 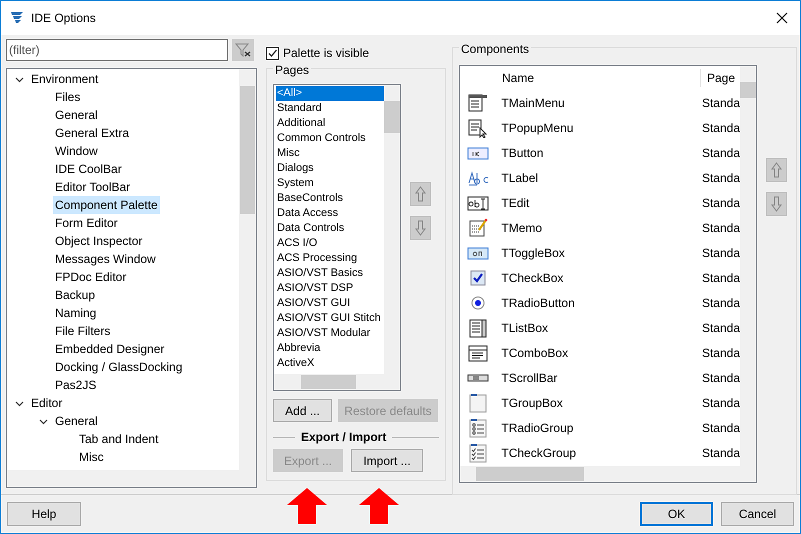 What do you see at coordinates (330, 273) in the screenshot?
I see `page-list-item: ASIO/VST Basics` at bounding box center [330, 273].